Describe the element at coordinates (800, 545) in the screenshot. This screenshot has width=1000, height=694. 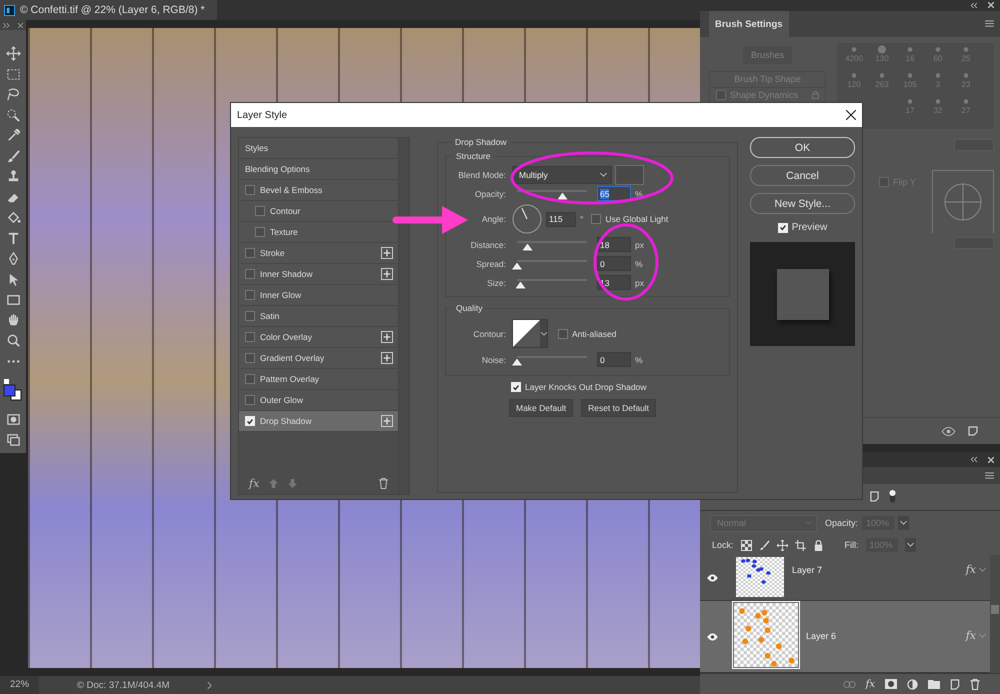
I see `crop-icon` at that location.